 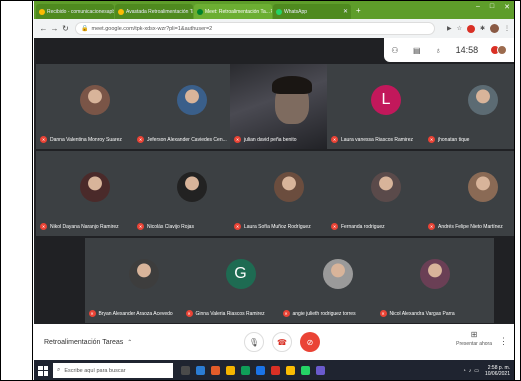 I want to click on avatar: G, so click(x=240, y=274).